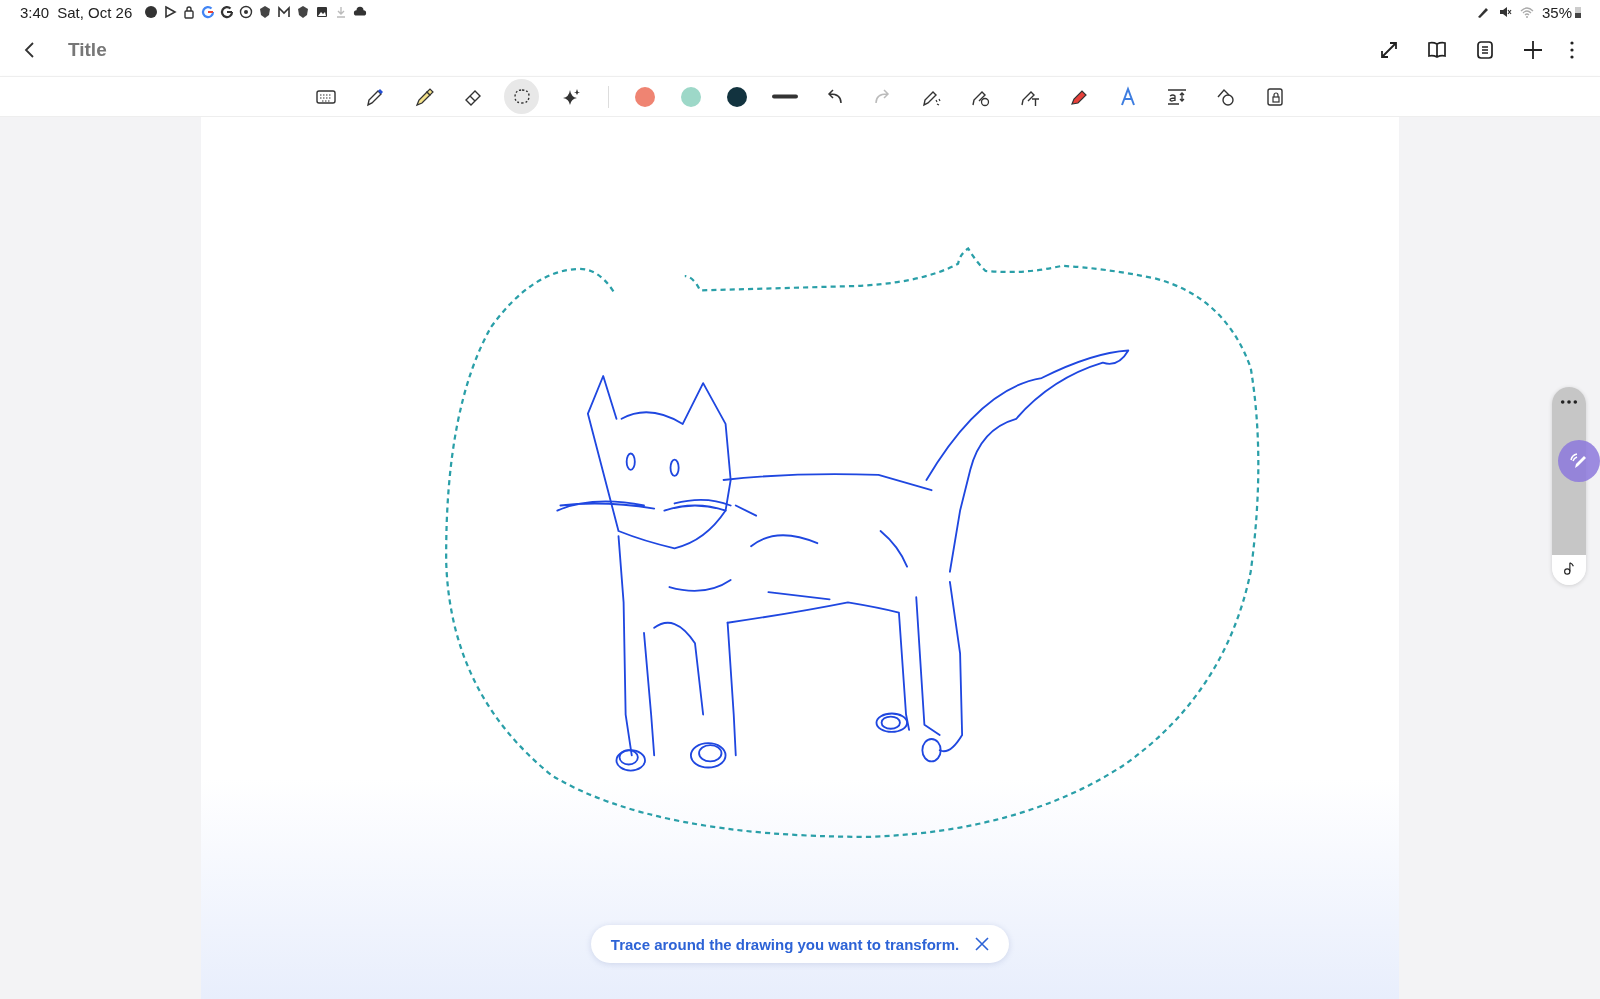 The image size is (1600, 999). Describe the element at coordinates (1526, 12) in the screenshot. I see `wifi-icon` at that location.